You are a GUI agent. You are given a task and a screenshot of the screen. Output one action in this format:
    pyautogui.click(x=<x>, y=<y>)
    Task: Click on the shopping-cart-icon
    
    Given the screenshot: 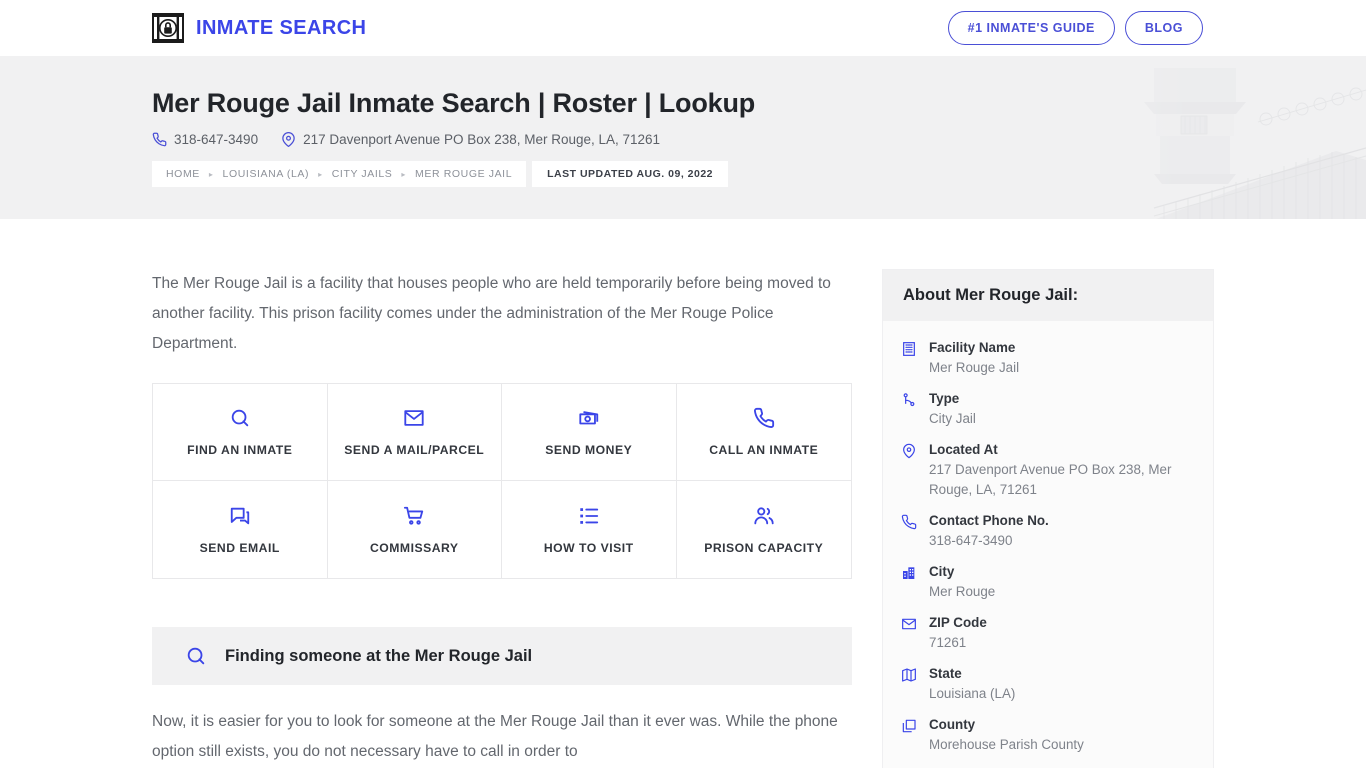 What is the action you would take?
    pyautogui.click(x=414, y=516)
    